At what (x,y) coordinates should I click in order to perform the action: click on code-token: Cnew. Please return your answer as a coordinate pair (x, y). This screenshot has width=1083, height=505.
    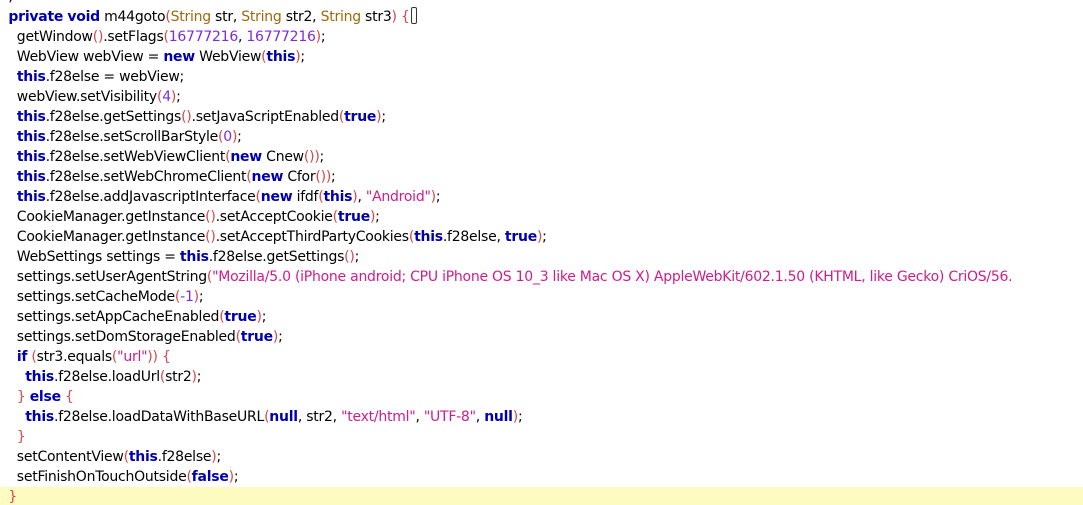
    Looking at the image, I should click on (282, 157).